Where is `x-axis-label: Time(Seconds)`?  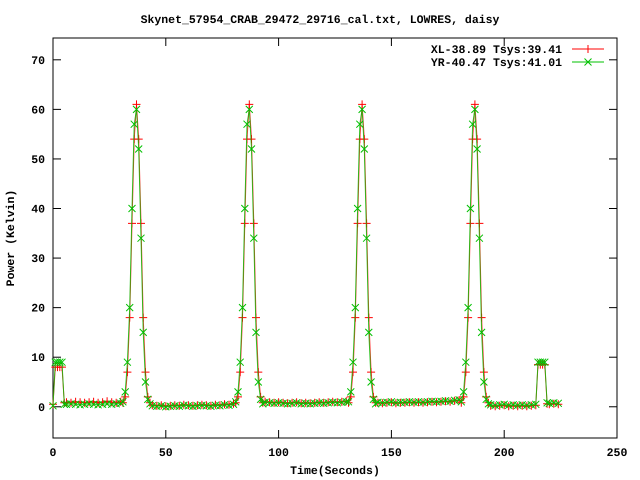 x-axis-label: Time(Seconds) is located at coordinates (335, 471).